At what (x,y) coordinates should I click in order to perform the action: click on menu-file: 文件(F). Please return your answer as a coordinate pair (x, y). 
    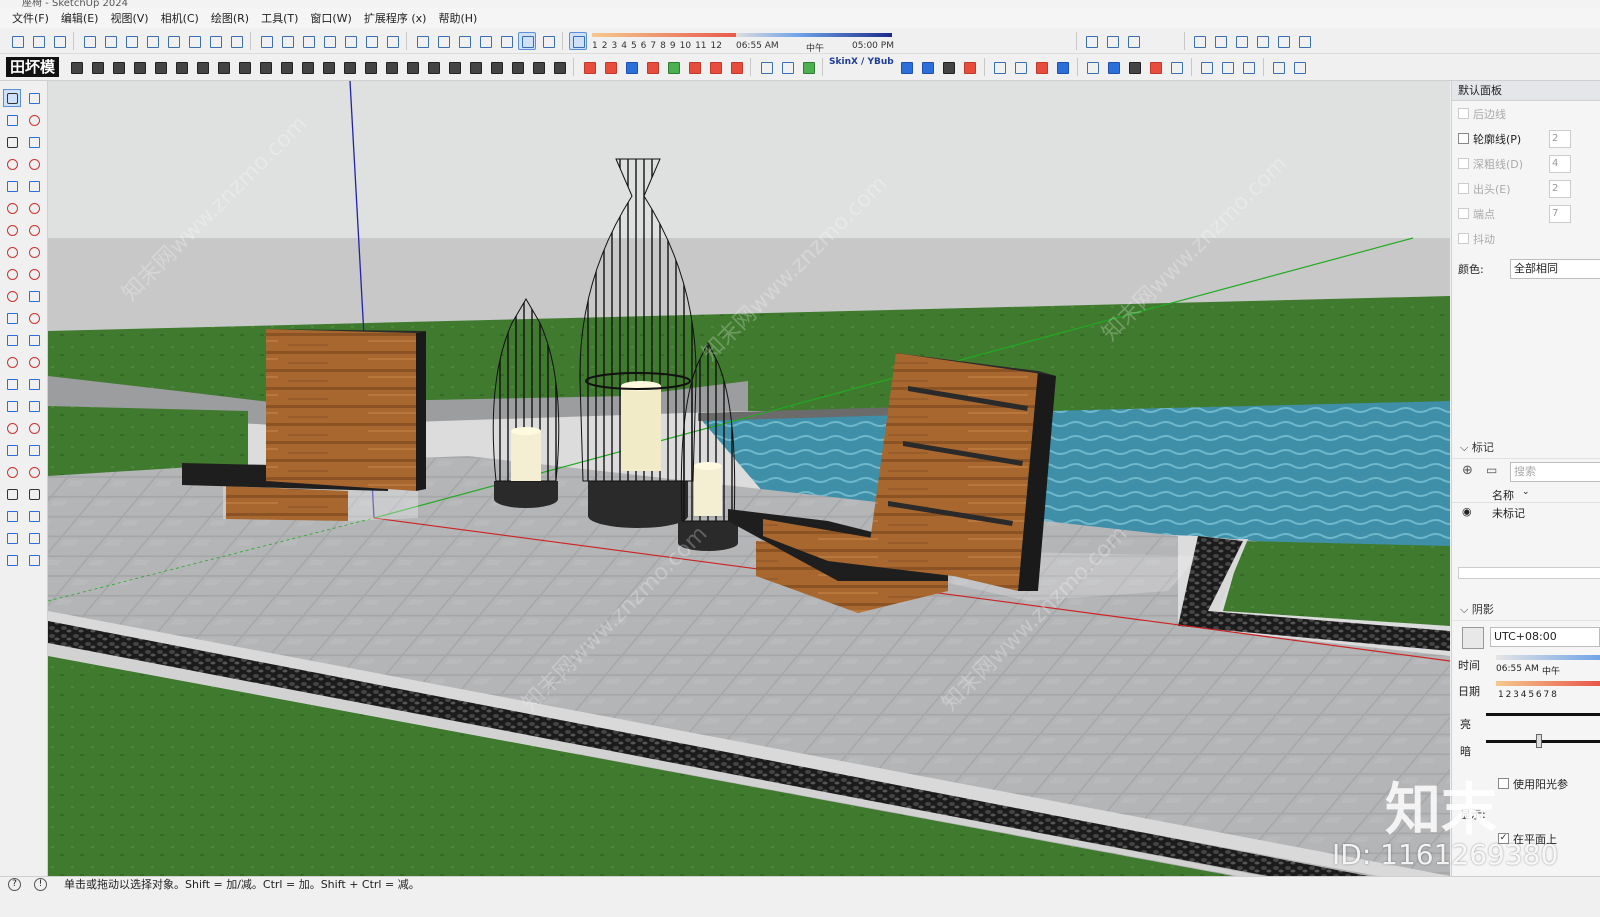
    Looking at the image, I should click on (30, 18).